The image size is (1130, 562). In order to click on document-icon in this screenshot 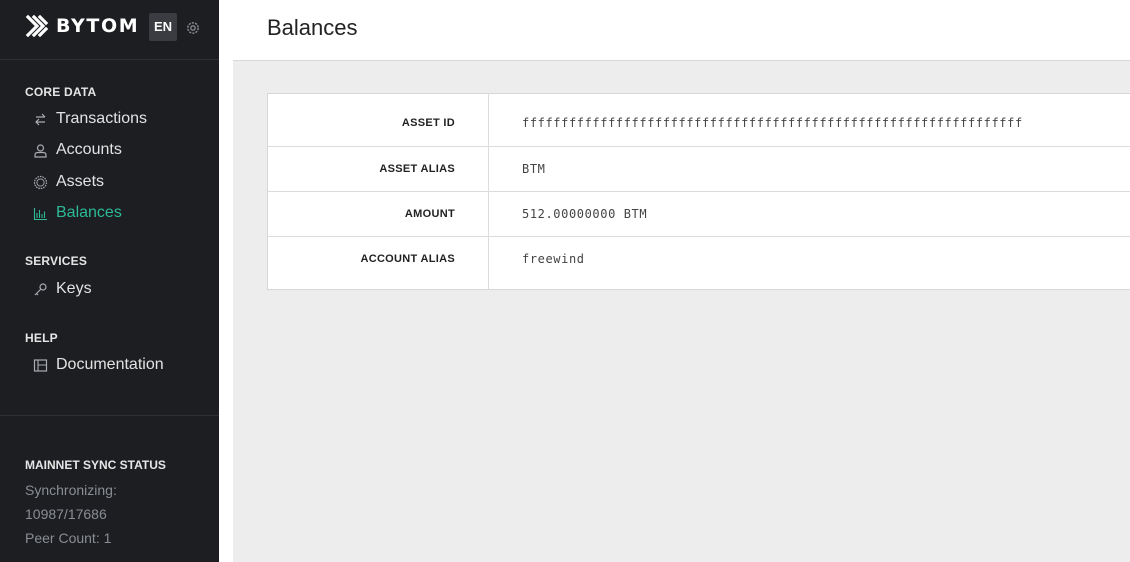, I will do `click(40, 365)`.